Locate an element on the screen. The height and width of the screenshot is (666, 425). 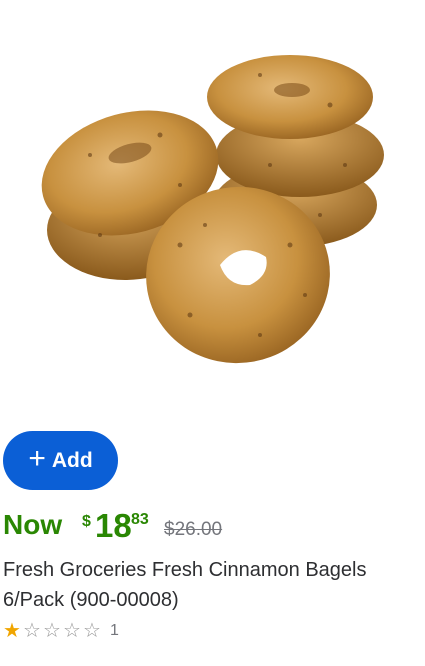
star-rating: ★ ☆ ☆ ☆ ☆ is located at coordinates (52, 631).